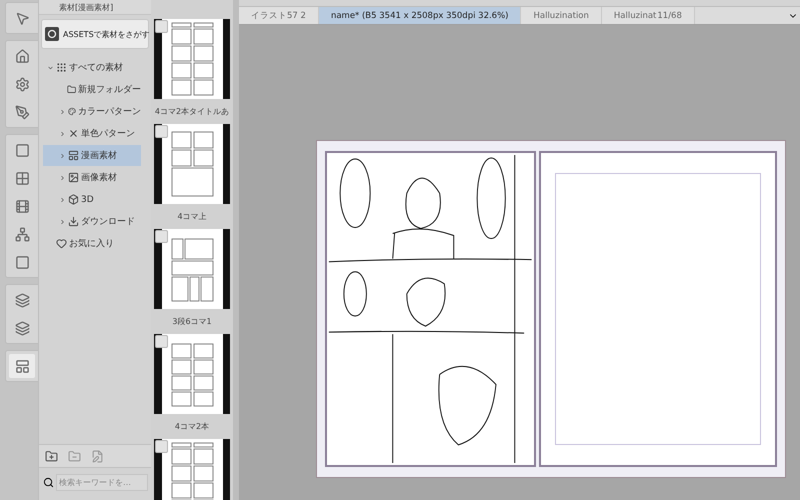 This screenshot has width=800, height=500. Describe the element at coordinates (192, 427) in the screenshot. I see `thumbnail-label: 4コマ2本` at that location.